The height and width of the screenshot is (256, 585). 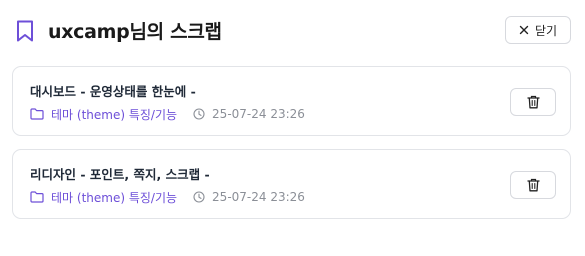 What do you see at coordinates (546, 30) in the screenshot?
I see `close-button-label: 닫기` at bounding box center [546, 30].